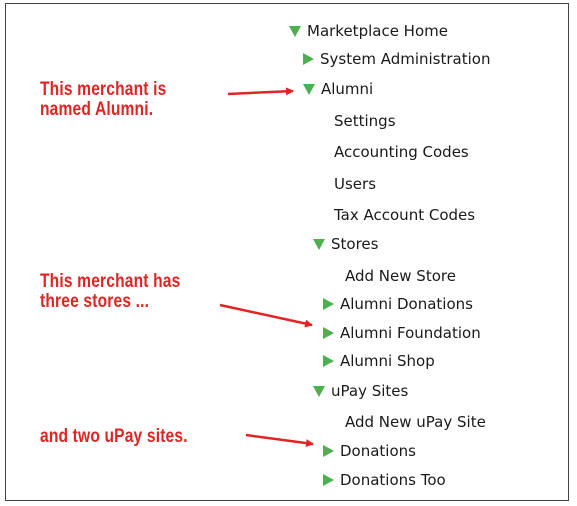  Describe the element at coordinates (266, 315) in the screenshot. I see `arrow-to-stores` at that location.